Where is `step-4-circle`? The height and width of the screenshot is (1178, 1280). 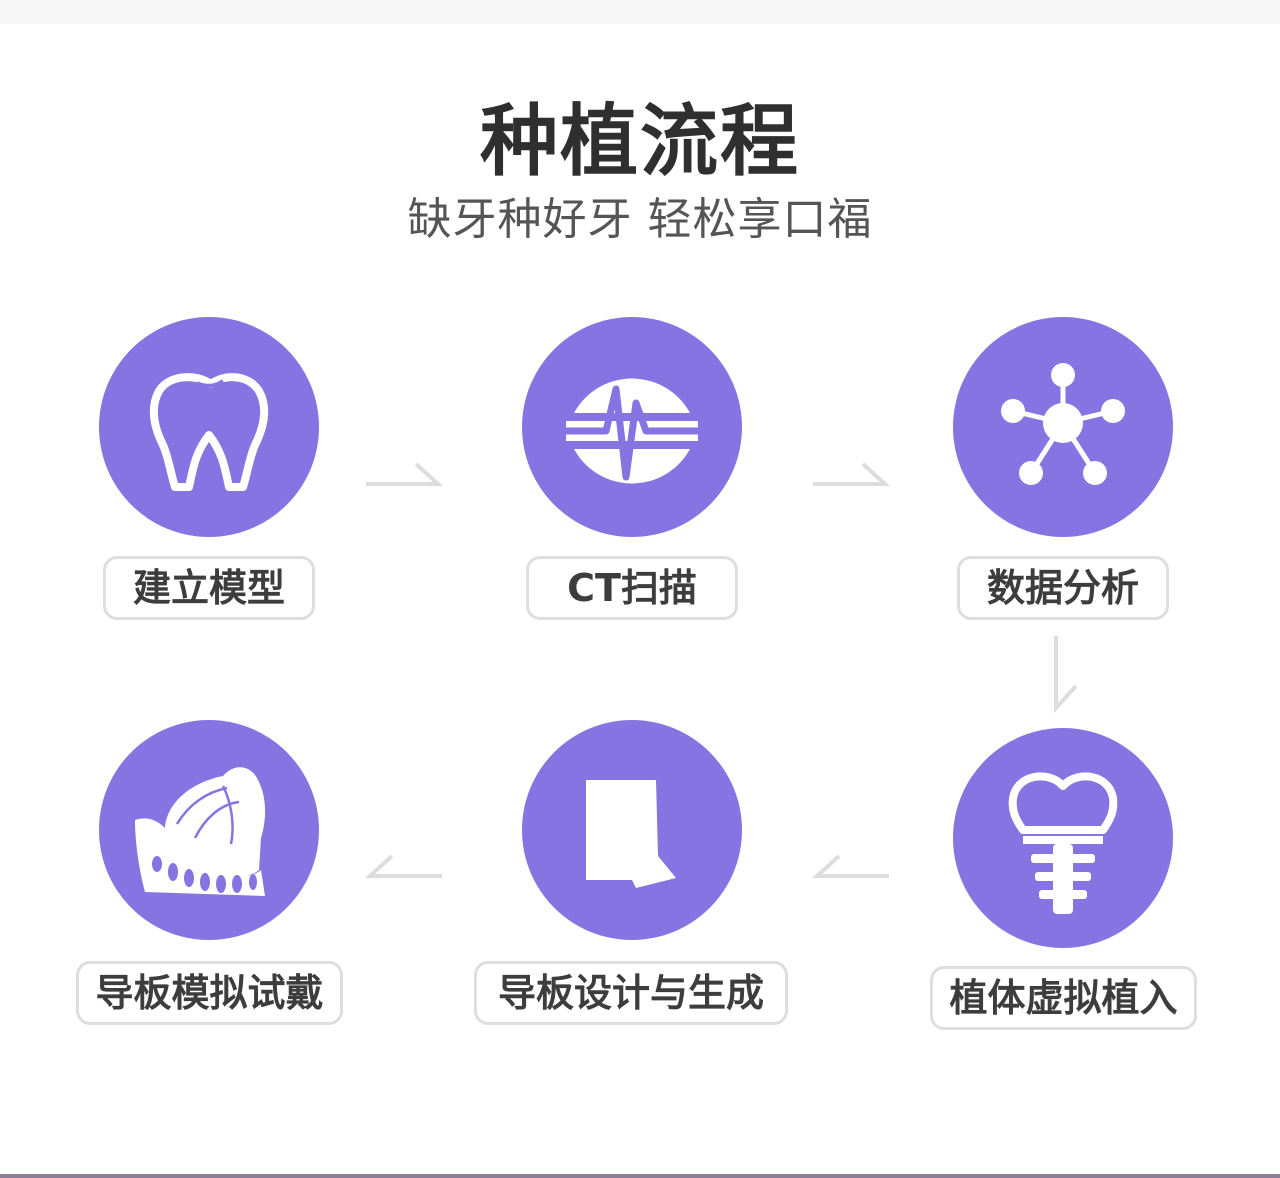
step-4-circle is located at coordinates (1063, 838).